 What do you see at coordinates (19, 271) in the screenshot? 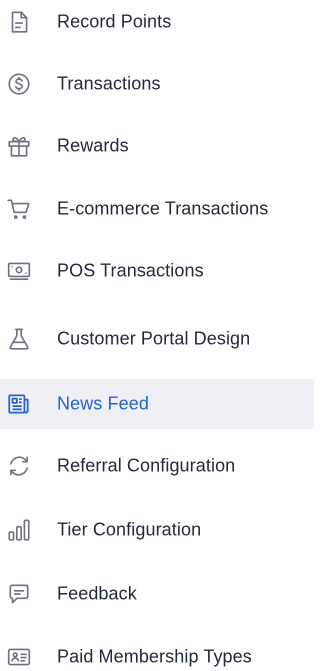
I see `cash-icon` at bounding box center [19, 271].